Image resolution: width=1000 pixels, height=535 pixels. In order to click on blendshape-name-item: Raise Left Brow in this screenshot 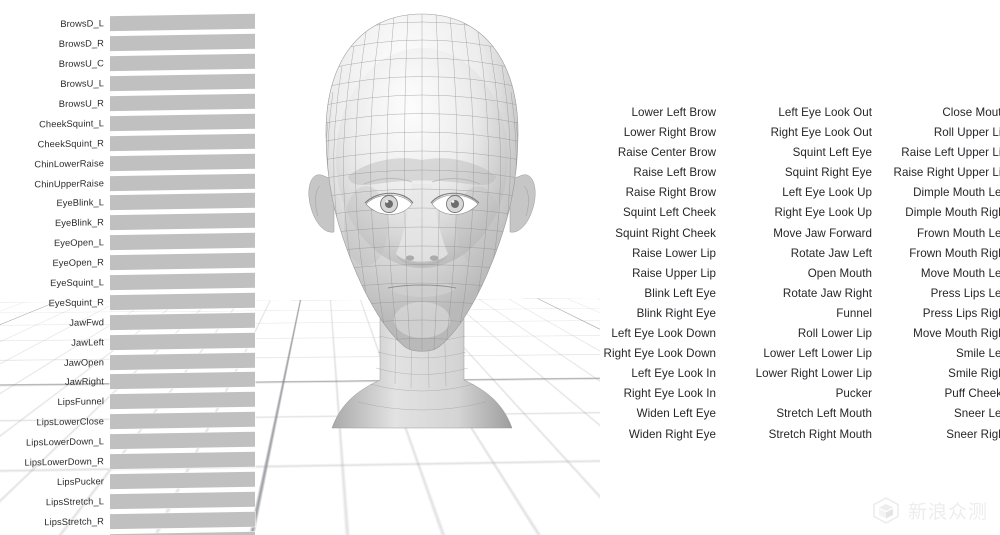, I will do `click(674, 173)`.